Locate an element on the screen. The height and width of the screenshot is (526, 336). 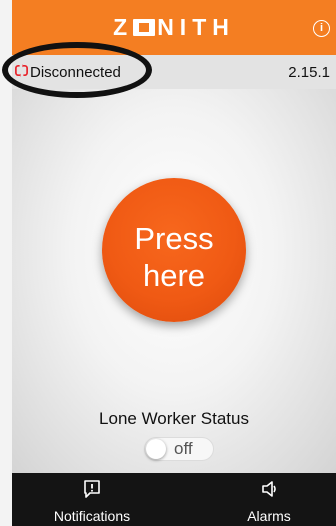
press-here-button: Press here is located at coordinates (174, 250).